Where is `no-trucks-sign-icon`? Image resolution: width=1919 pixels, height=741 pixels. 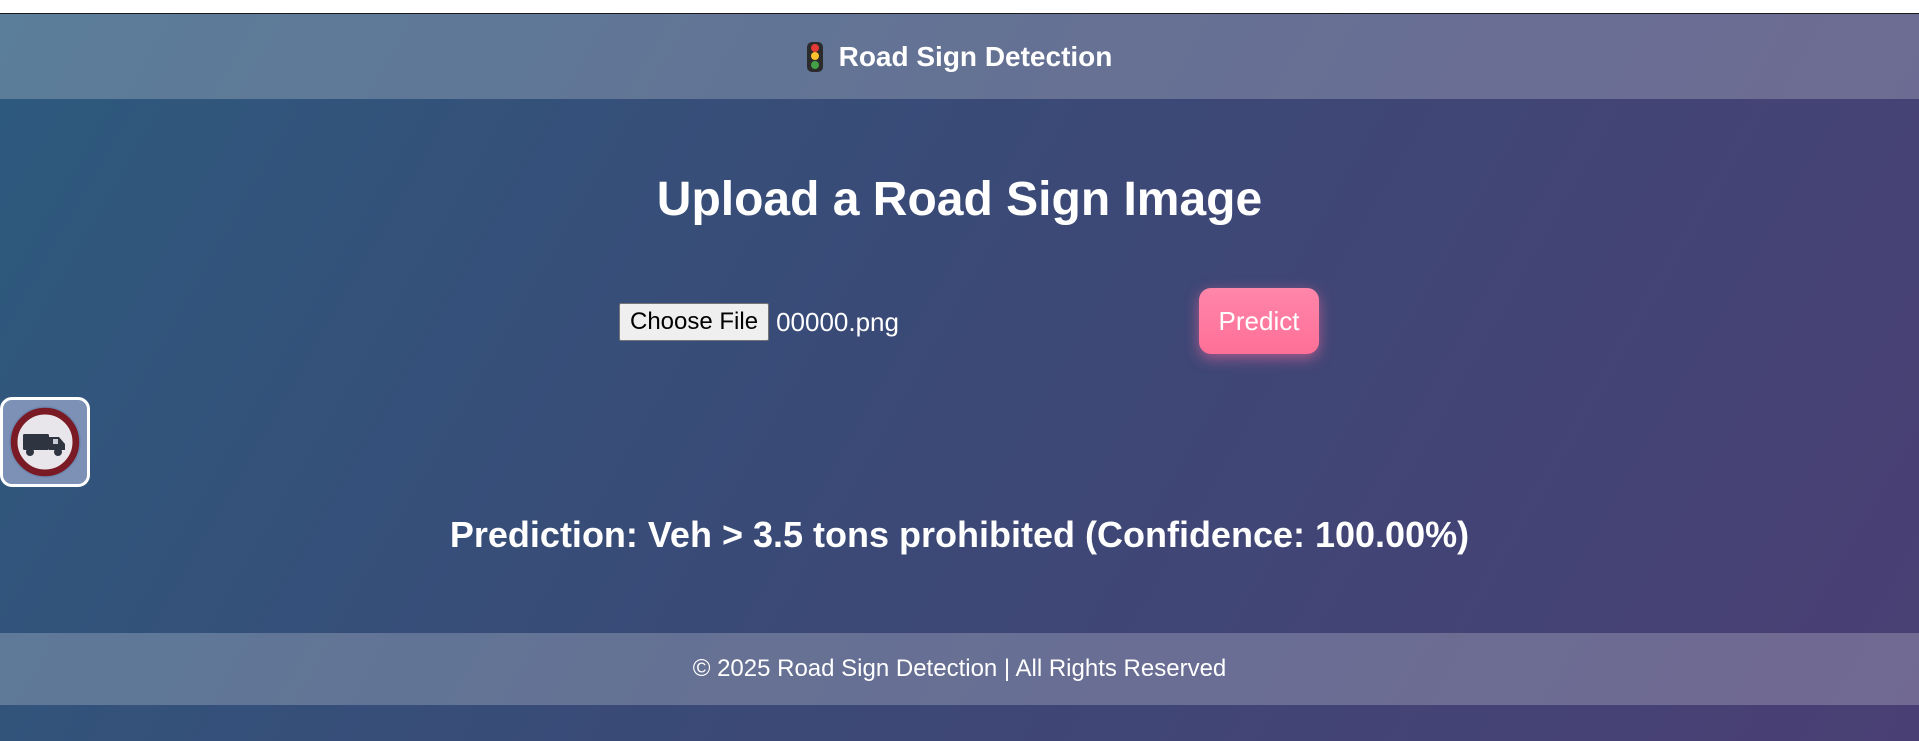
no-trucks-sign-icon is located at coordinates (45, 442).